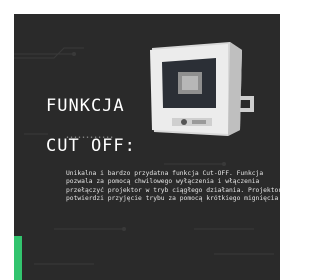  I want to click on floodlight-image, so click(202, 89).